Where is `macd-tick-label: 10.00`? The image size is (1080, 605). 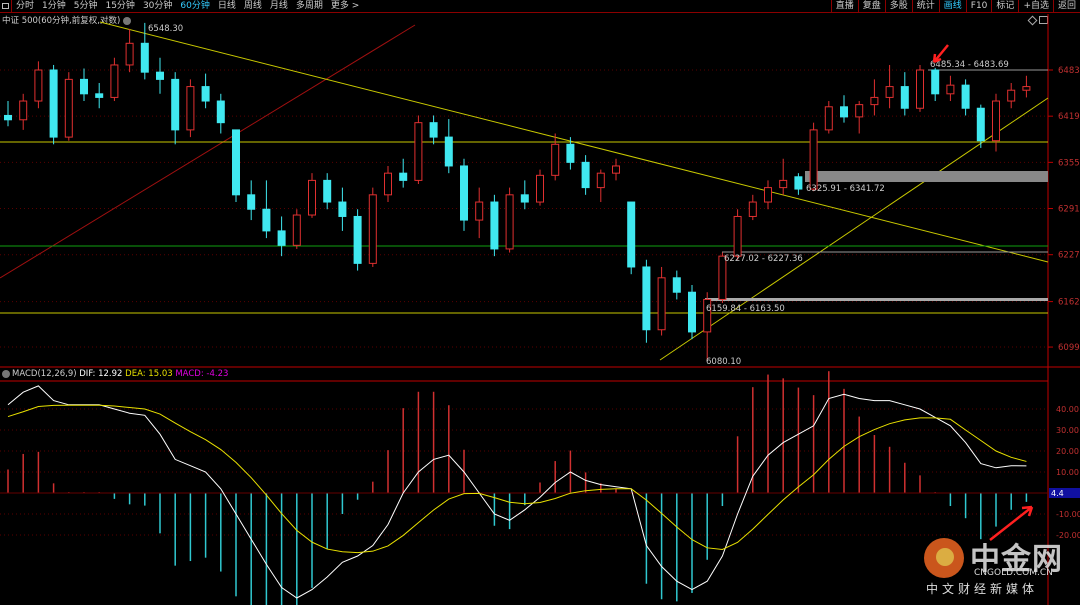
macd-tick-label: 10.00 is located at coordinates (1067, 472).